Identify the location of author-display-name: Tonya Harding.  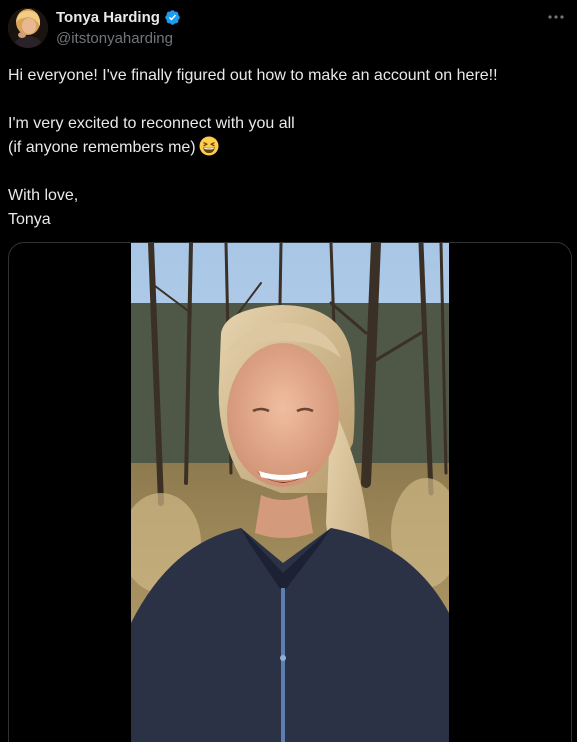
(108, 17).